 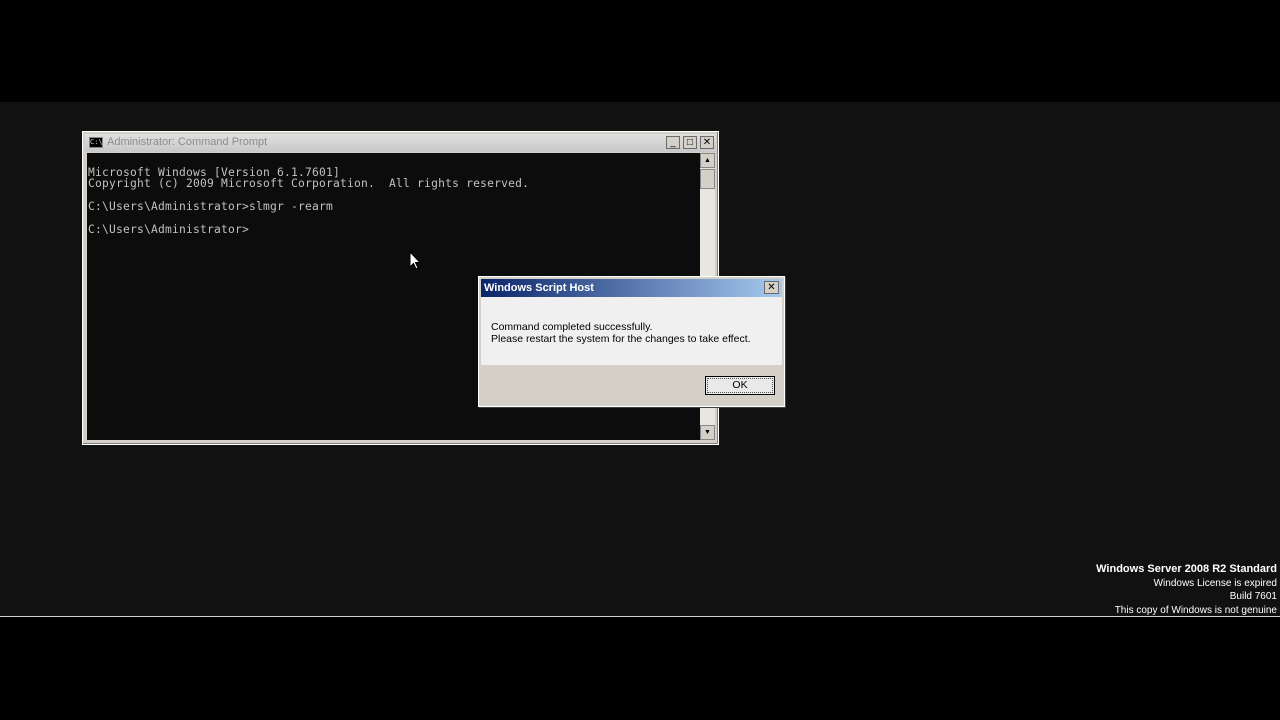 I want to click on scroll-down-icon: ▼, so click(x=707, y=432).